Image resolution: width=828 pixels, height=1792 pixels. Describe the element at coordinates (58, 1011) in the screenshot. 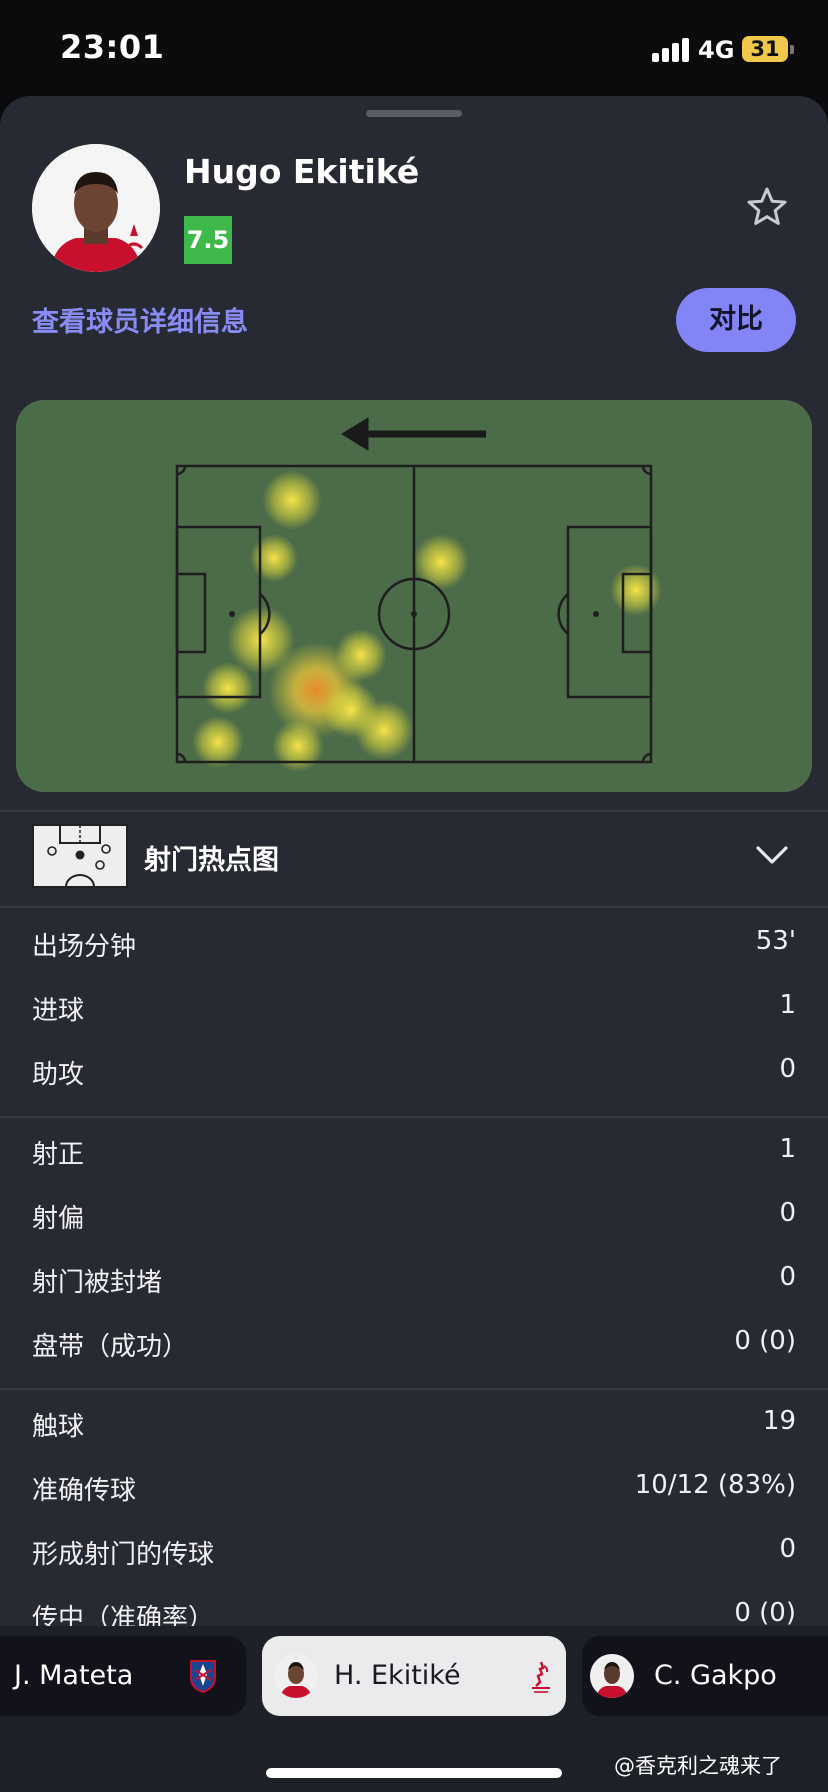

I see `stat-label: 进球` at that location.